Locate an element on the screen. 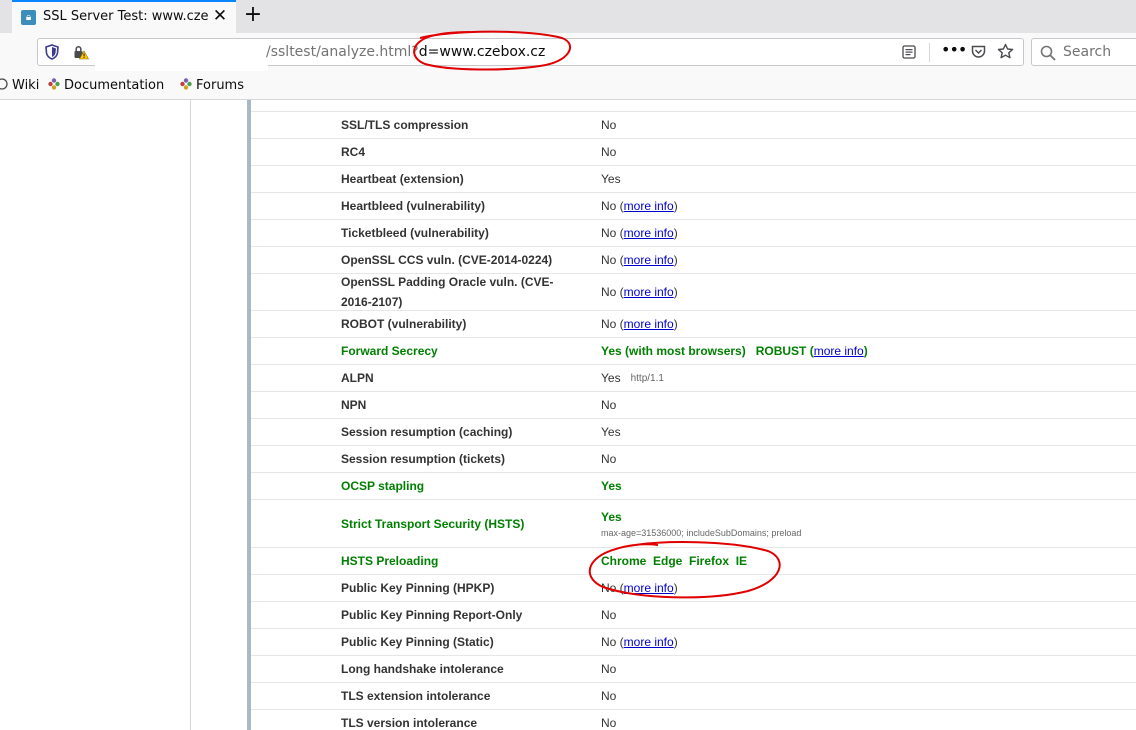 The width and height of the screenshot is (1136, 730). page-actions-more-icon: ••• is located at coordinates (954, 49).